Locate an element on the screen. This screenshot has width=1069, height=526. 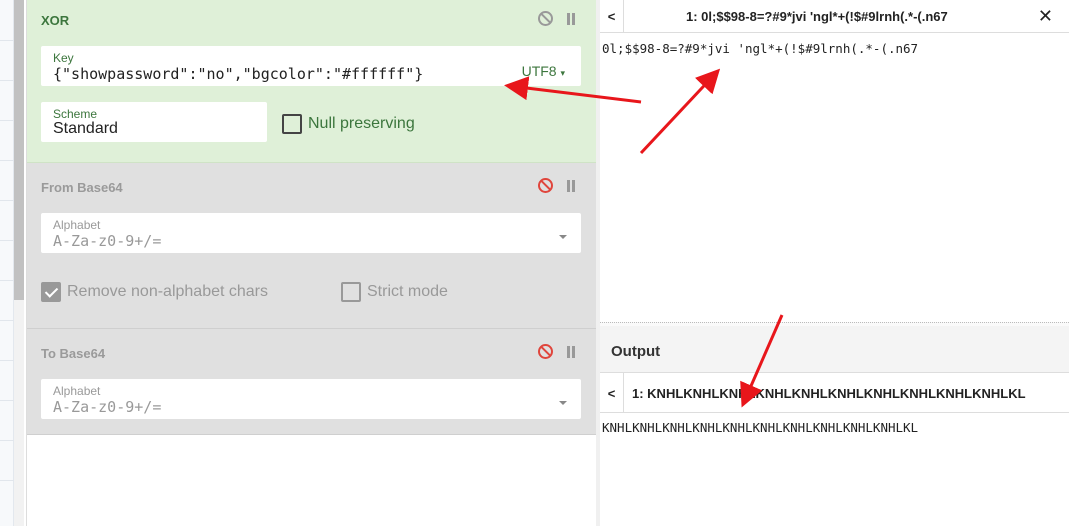
op-title-xor: XOR is located at coordinates (55, 20).